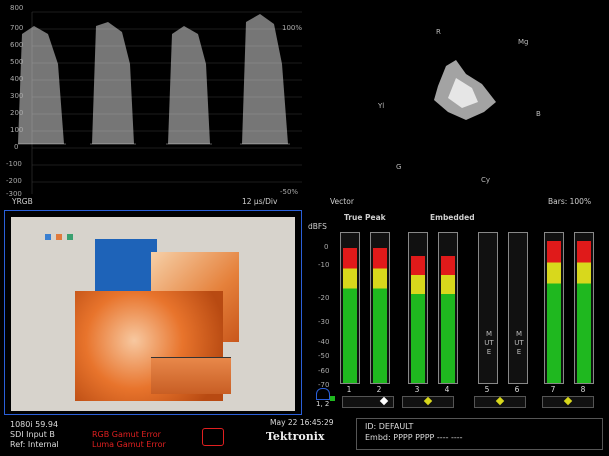  I want to click on audio-unit-label: dBFS, so click(317, 226).